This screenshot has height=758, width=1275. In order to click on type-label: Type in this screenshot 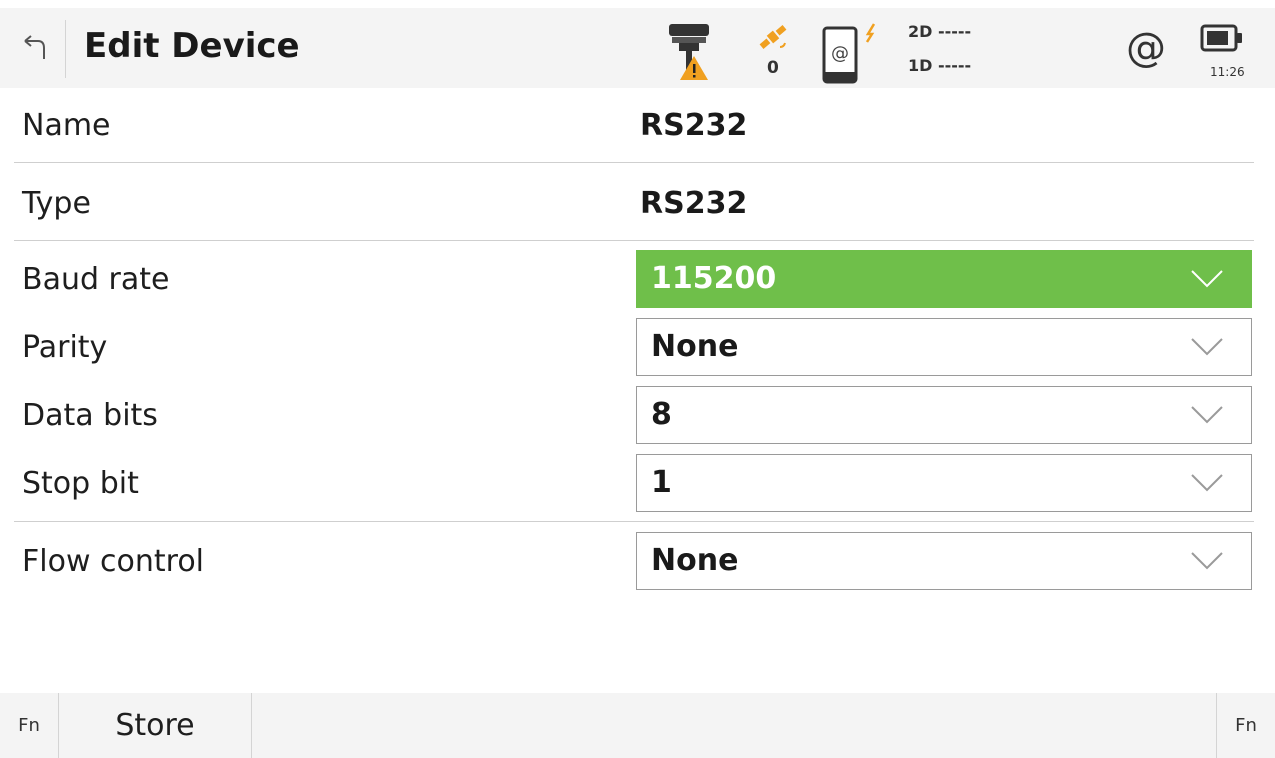, I will do `click(56, 203)`.